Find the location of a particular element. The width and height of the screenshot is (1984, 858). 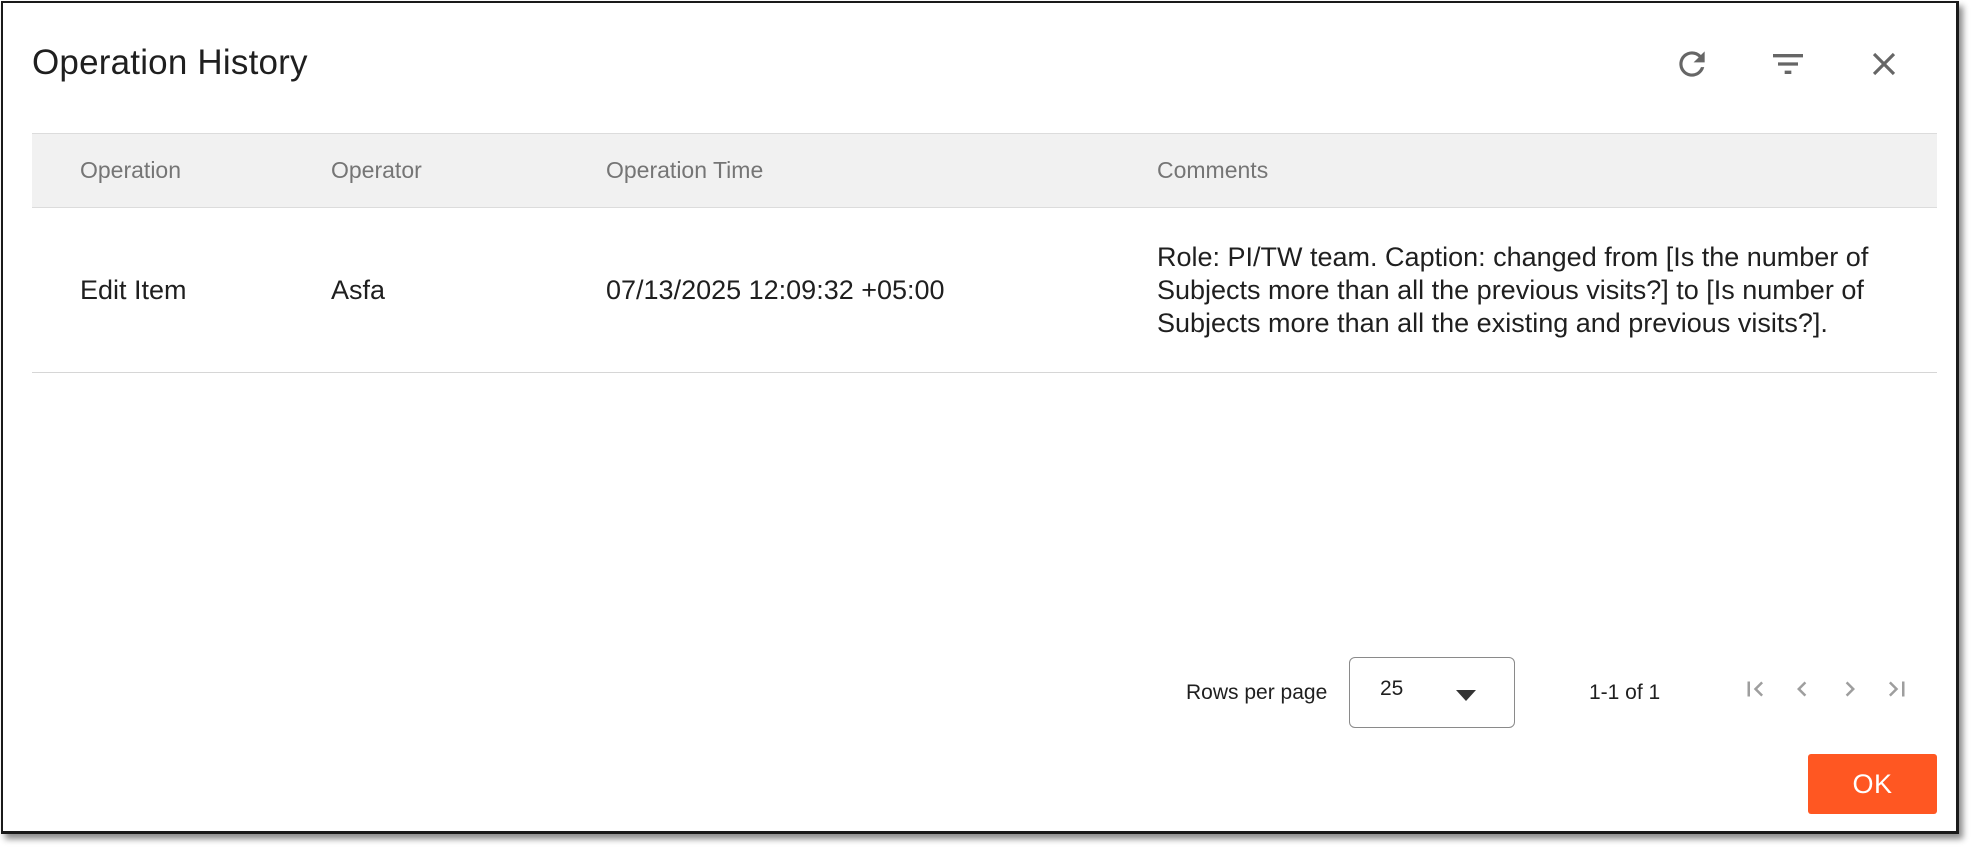

column-header-comments: Comments is located at coordinates (1547, 170).